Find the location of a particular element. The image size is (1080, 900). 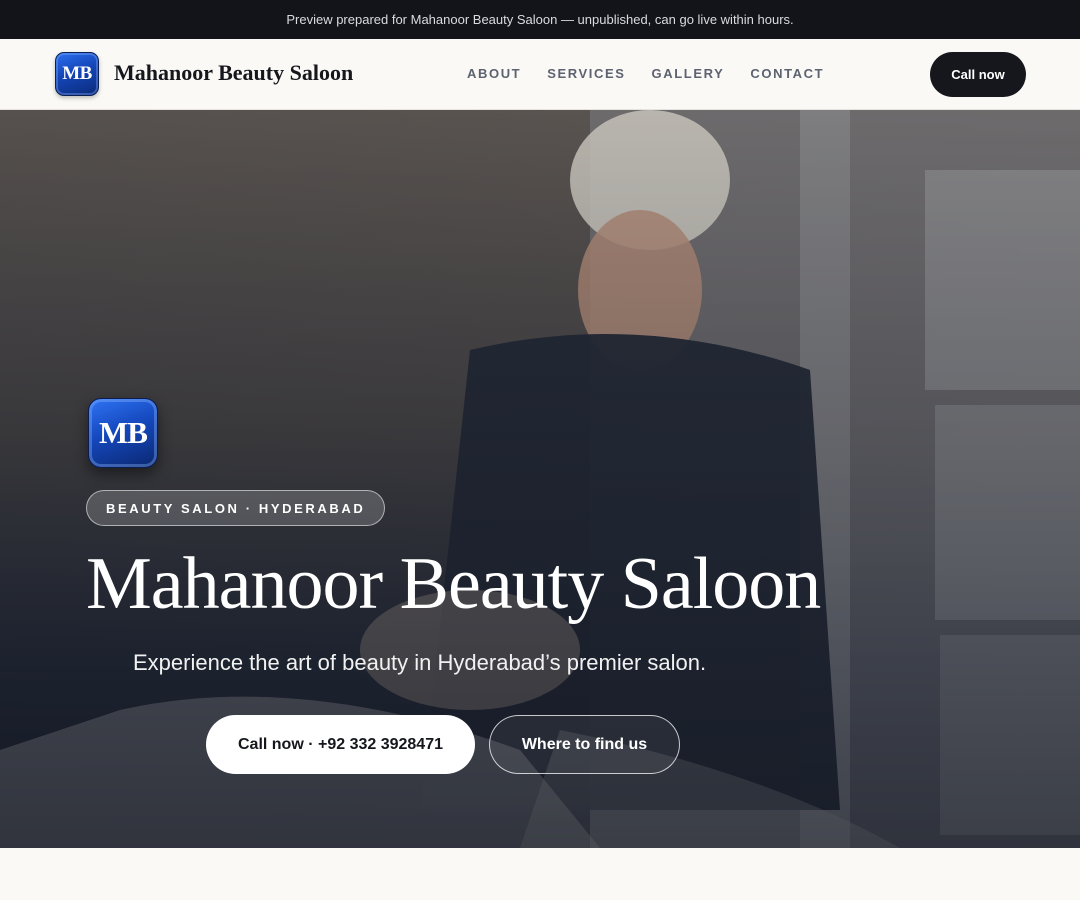

brand-logo: MB is located at coordinates (77, 74).